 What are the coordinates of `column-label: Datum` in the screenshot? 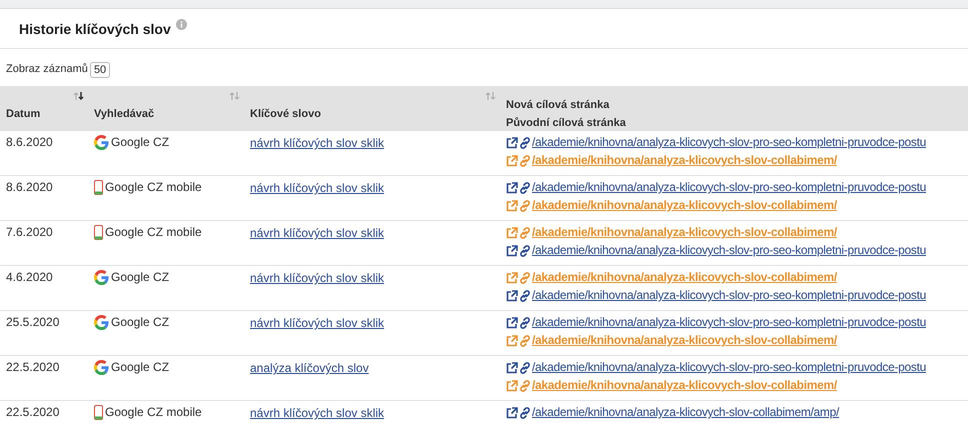 It's located at (24, 114).